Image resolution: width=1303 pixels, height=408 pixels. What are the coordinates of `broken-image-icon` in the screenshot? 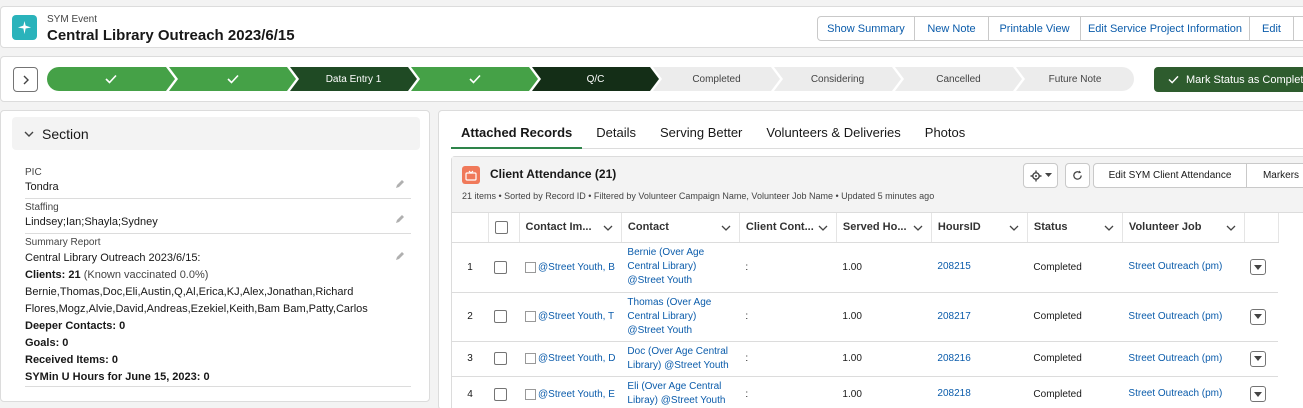 It's located at (530, 358).